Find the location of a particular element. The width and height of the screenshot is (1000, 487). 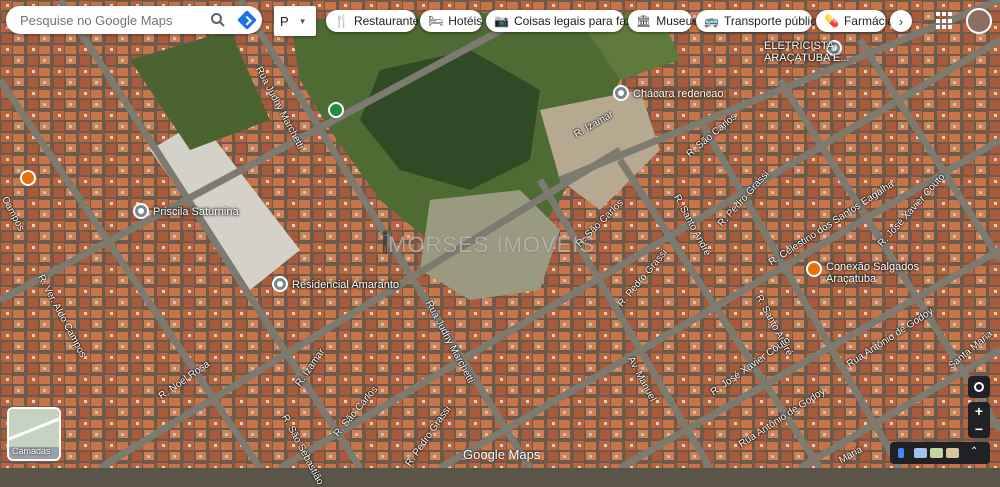

chip-label: Hotéis is located at coordinates (465, 21).